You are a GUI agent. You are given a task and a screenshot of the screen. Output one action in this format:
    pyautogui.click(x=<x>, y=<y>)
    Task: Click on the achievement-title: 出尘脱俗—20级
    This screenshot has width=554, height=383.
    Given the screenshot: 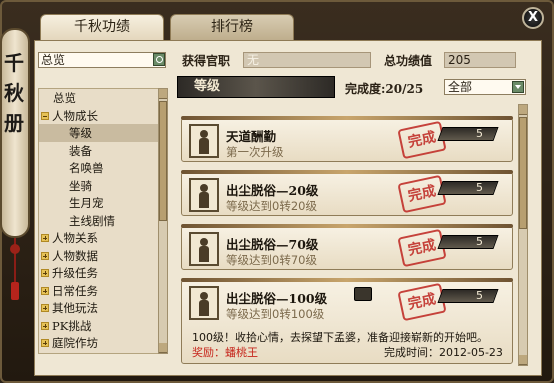 What is the action you would take?
    pyautogui.click(x=272, y=190)
    